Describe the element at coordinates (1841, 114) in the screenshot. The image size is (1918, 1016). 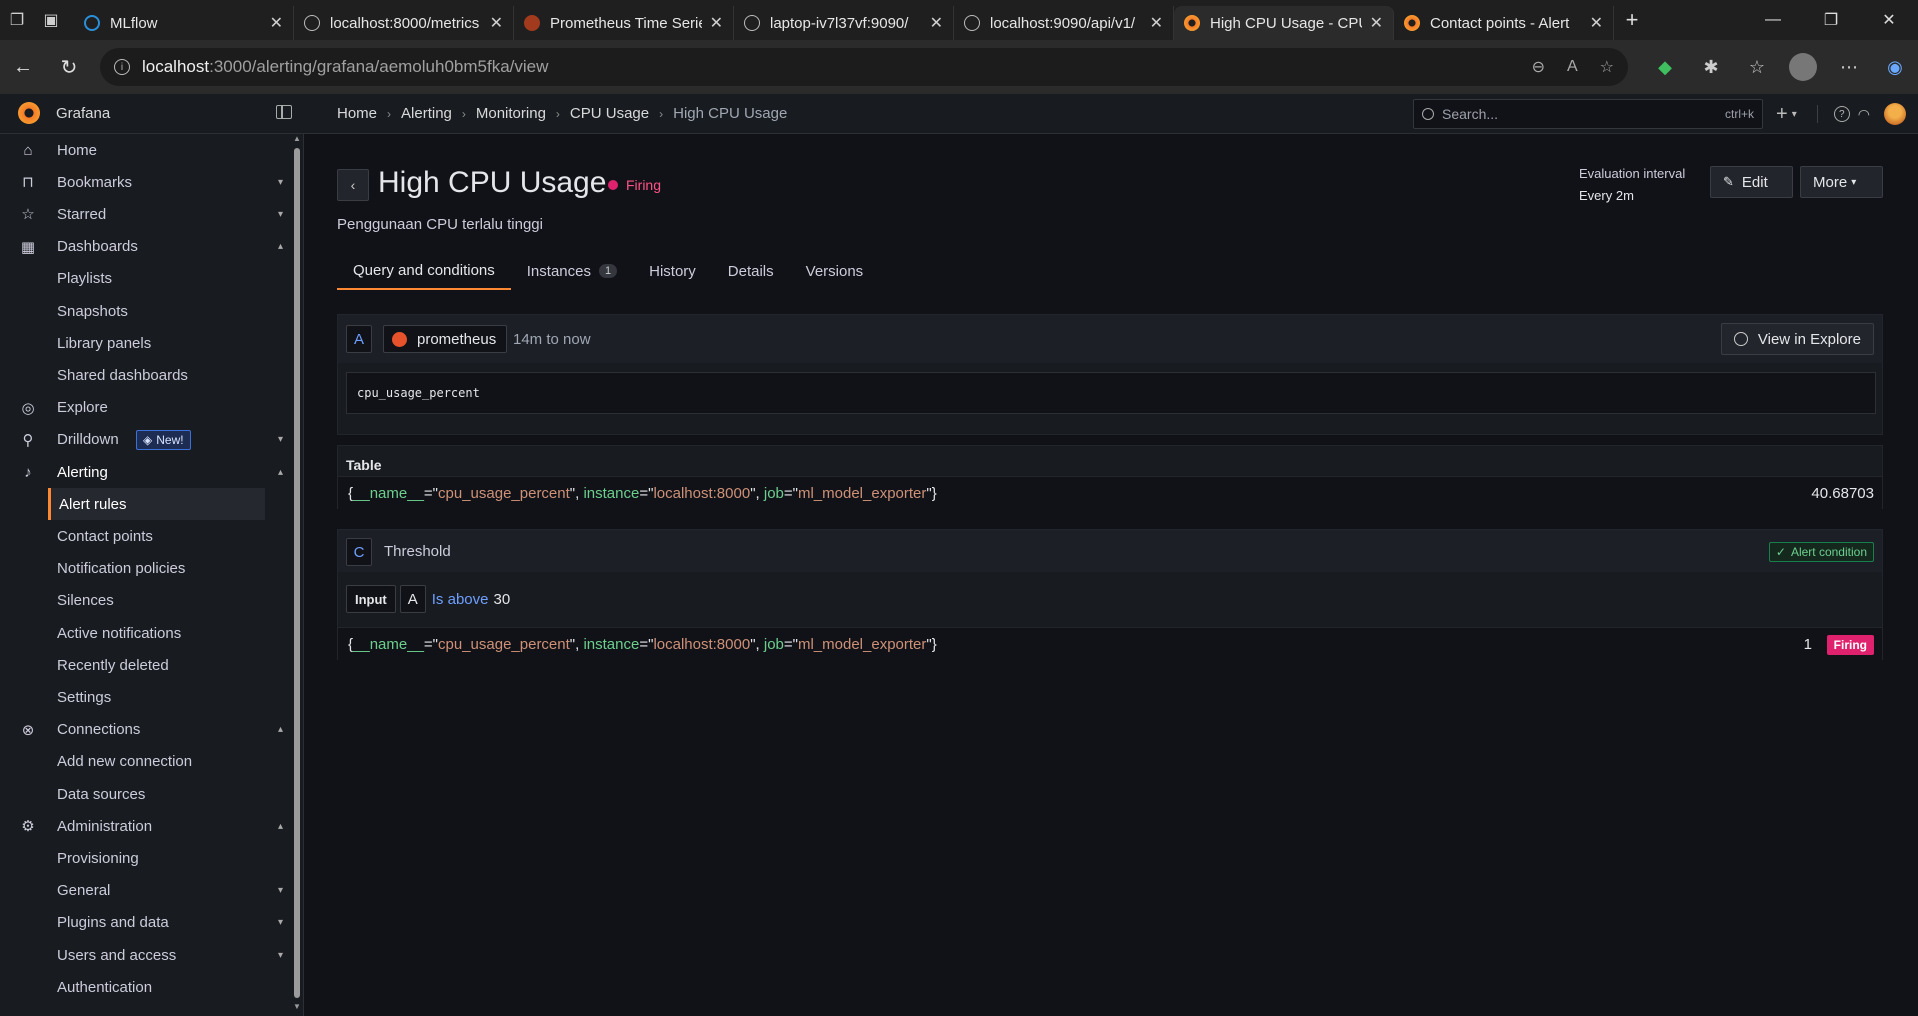
I see `help-icon: ?` at that location.